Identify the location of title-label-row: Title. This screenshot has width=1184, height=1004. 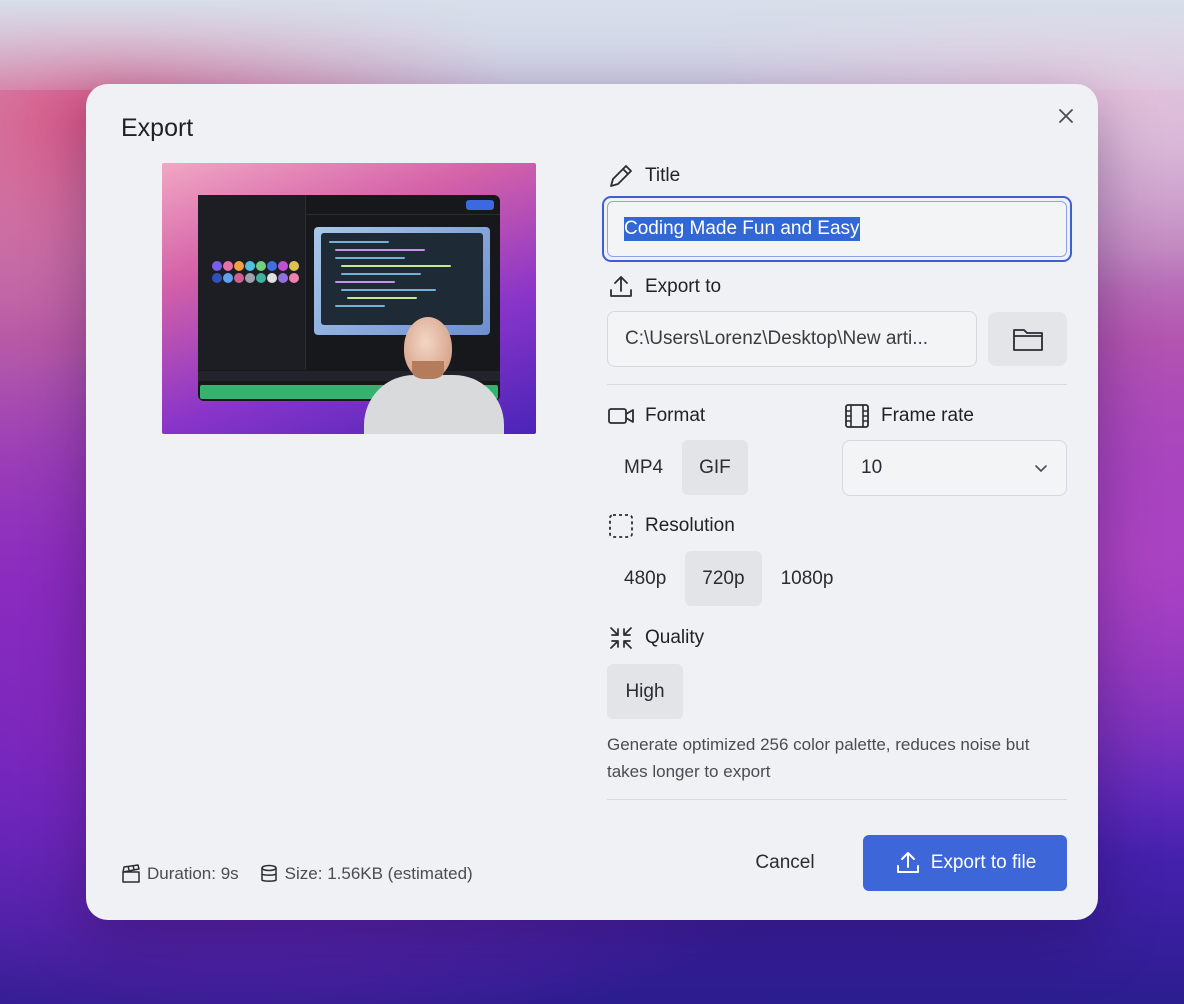
(643, 176).